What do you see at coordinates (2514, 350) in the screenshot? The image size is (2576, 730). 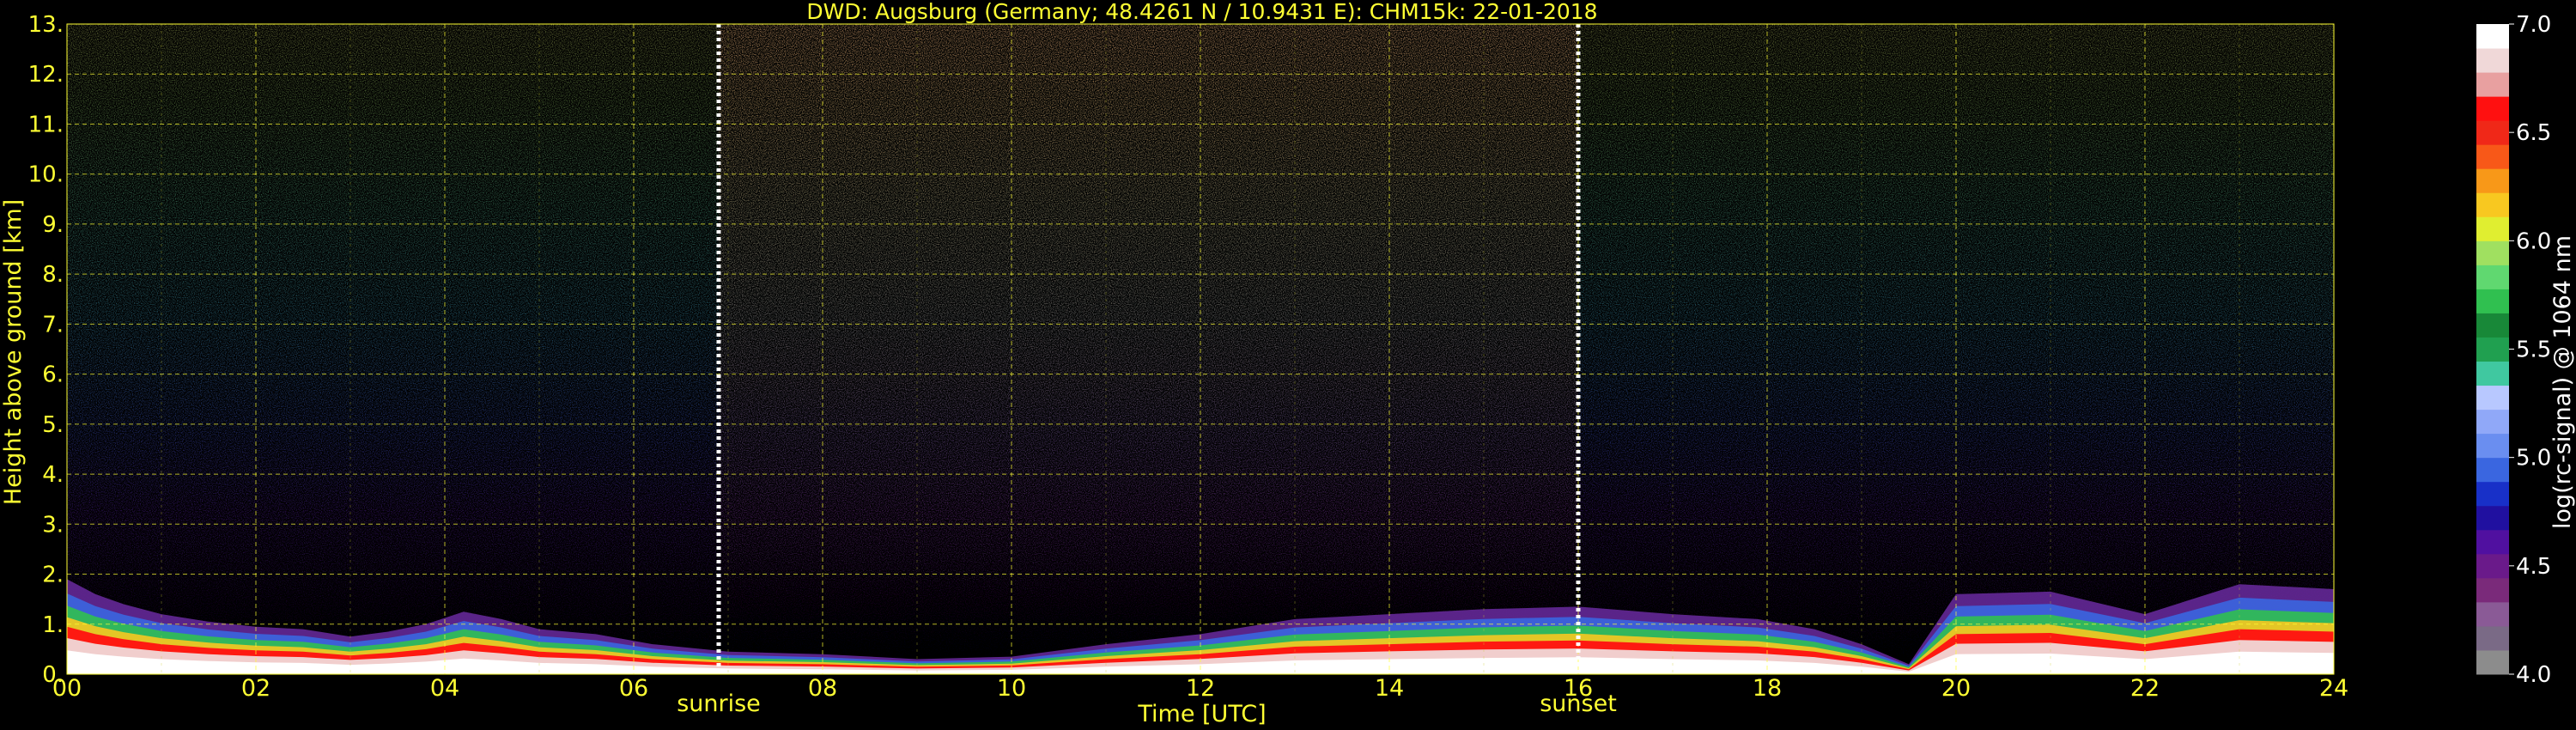 I see `colorbar: 4.0 4.5 5.0 5.5 6.0 6.5 7.0` at bounding box center [2514, 350].